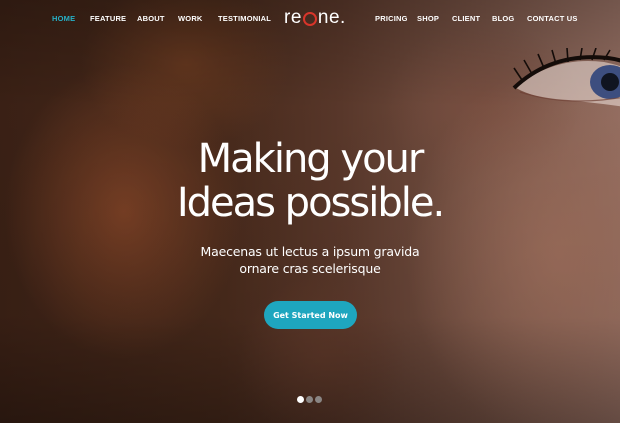  I want to click on logo-suffix: ne., so click(331, 17).